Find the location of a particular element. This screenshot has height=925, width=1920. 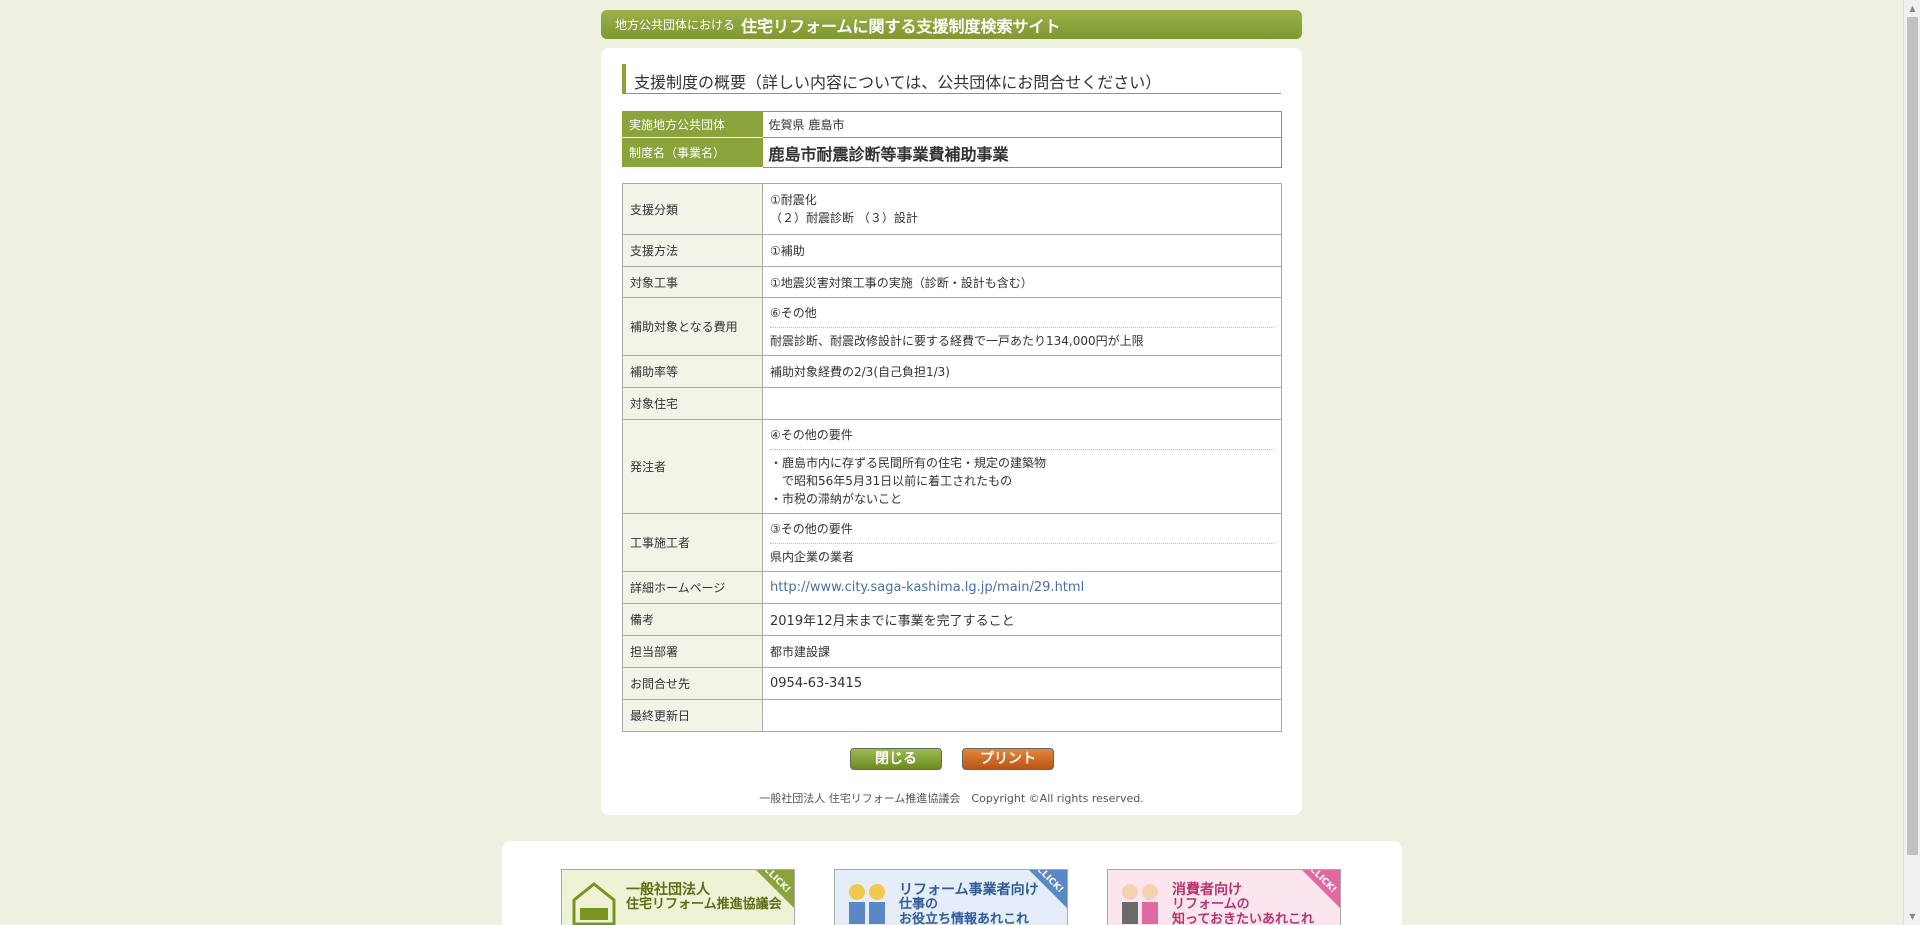

homepage-label: 詳細ホームページ is located at coordinates (692, 587).